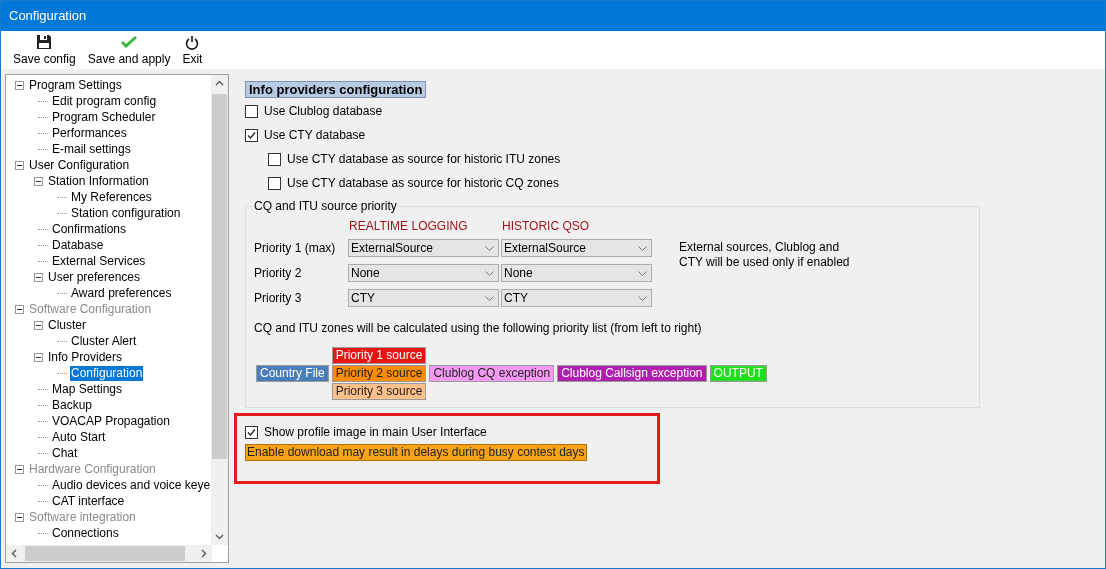  What do you see at coordinates (48, 16) in the screenshot?
I see `window-title: Configuration` at bounding box center [48, 16].